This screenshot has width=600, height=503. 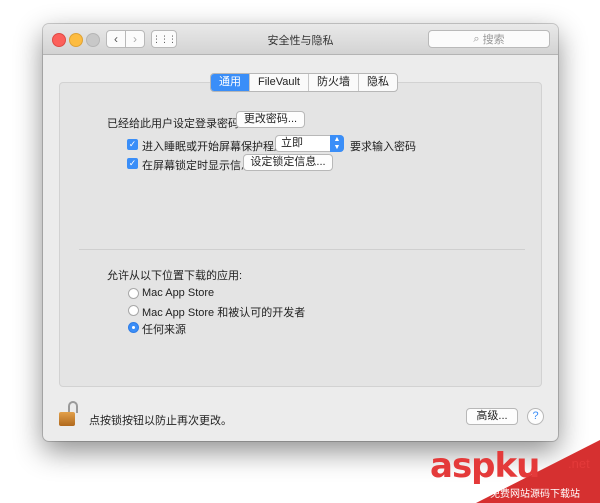 What do you see at coordinates (278, 82) in the screenshot?
I see `tab-filevault: FileVault` at bounding box center [278, 82].